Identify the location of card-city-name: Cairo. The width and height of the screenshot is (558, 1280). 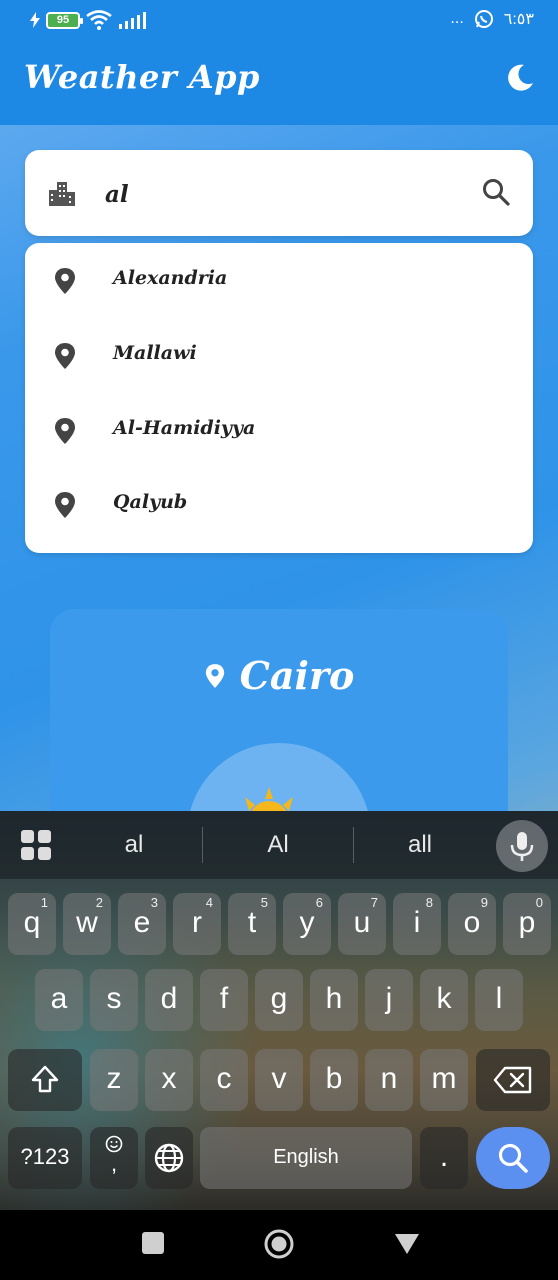
(297, 675).